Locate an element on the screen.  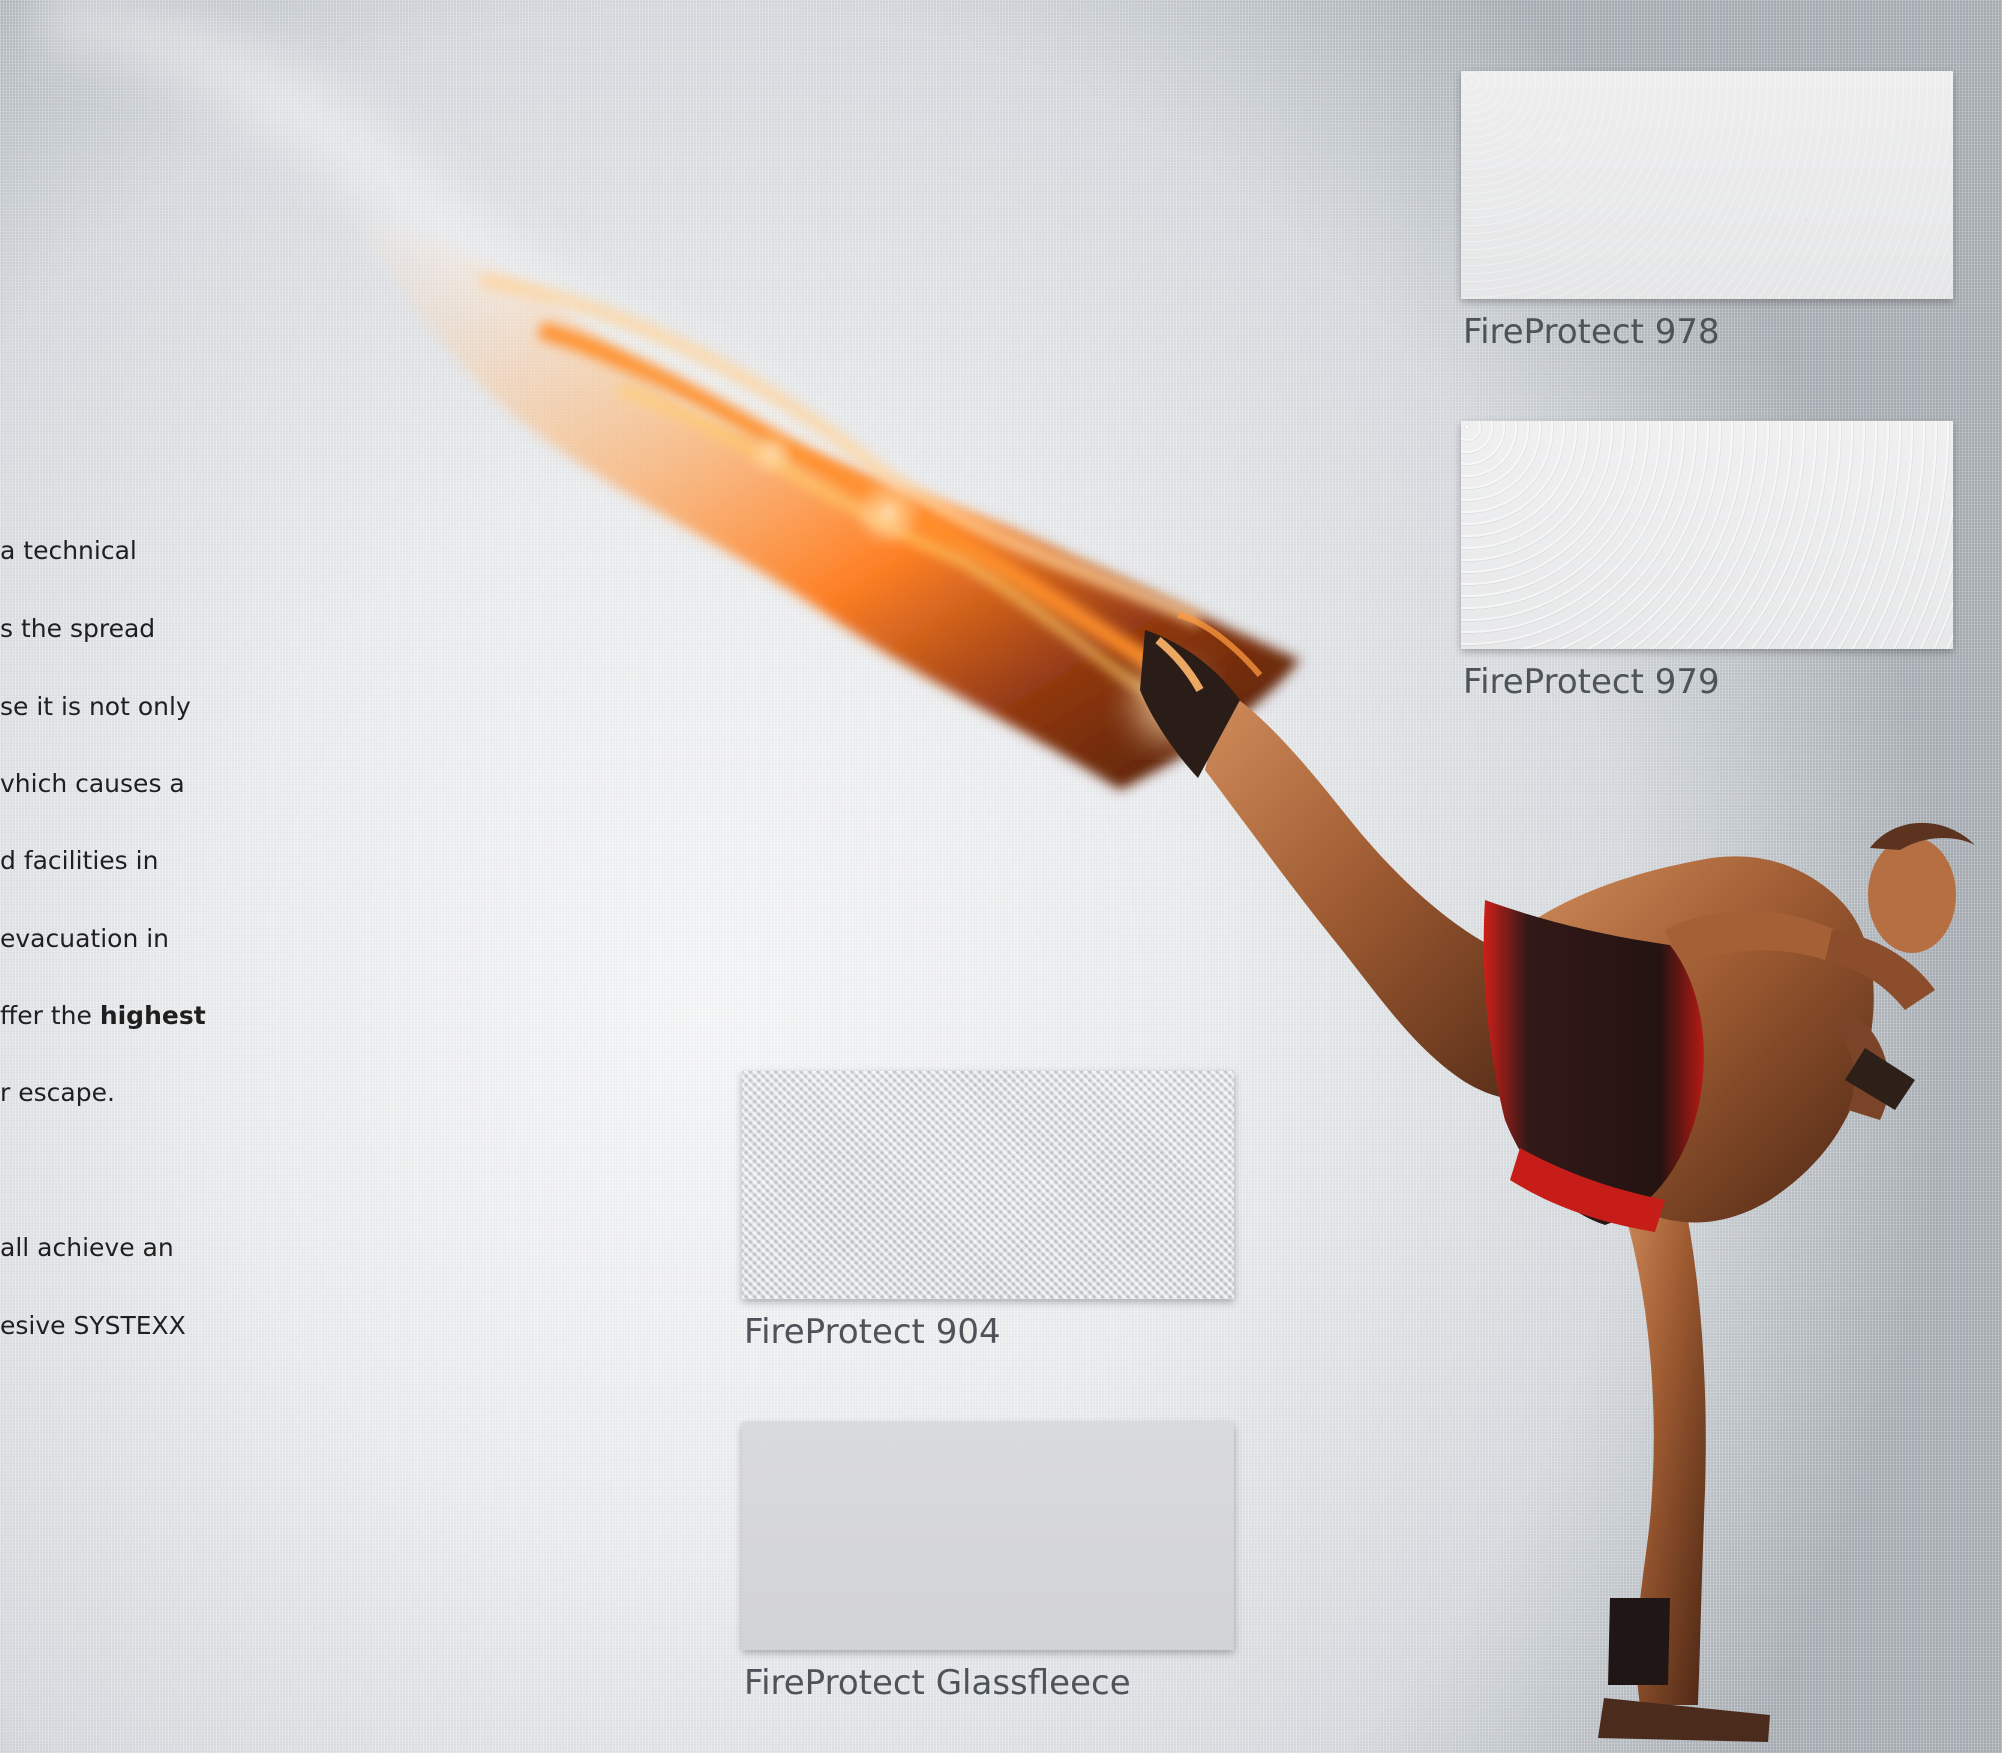
body-text-line: esive SYSTEXX is located at coordinates (93, 1325).